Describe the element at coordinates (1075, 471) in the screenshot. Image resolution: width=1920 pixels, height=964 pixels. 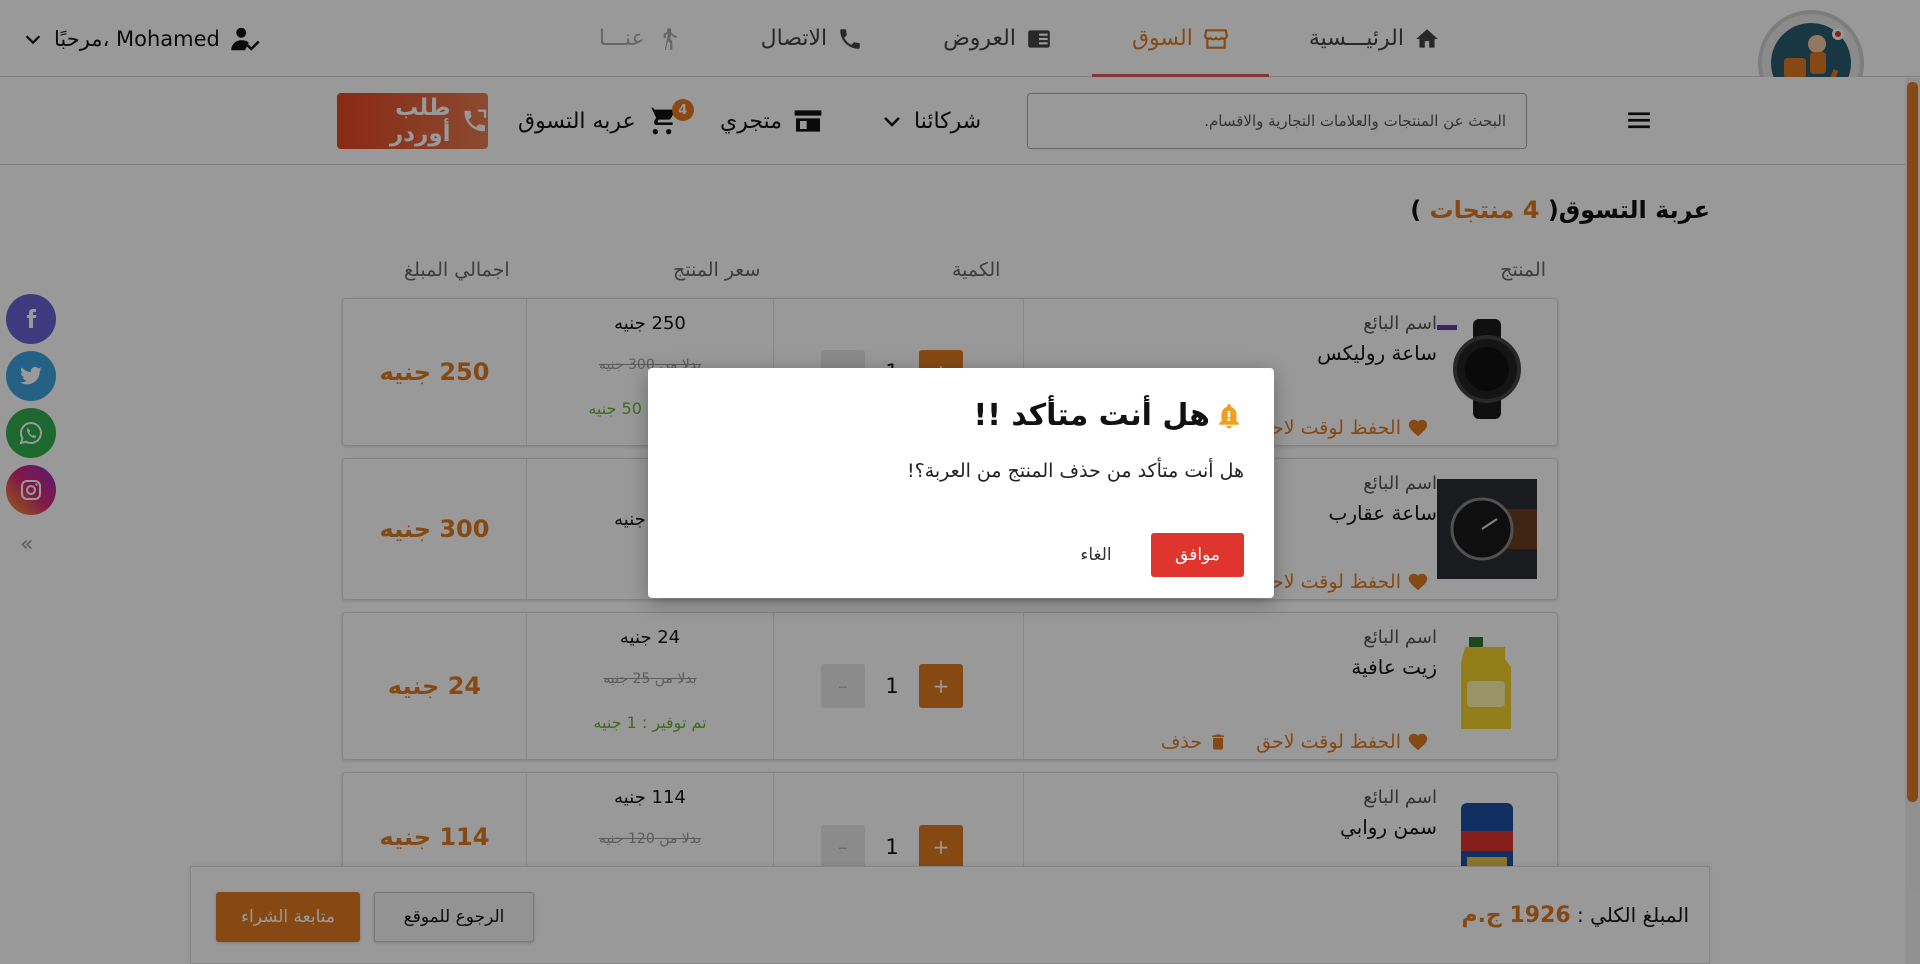
I see `dialog-message: هل أنت متأكد من حذف المنتج من العربة؟!` at that location.